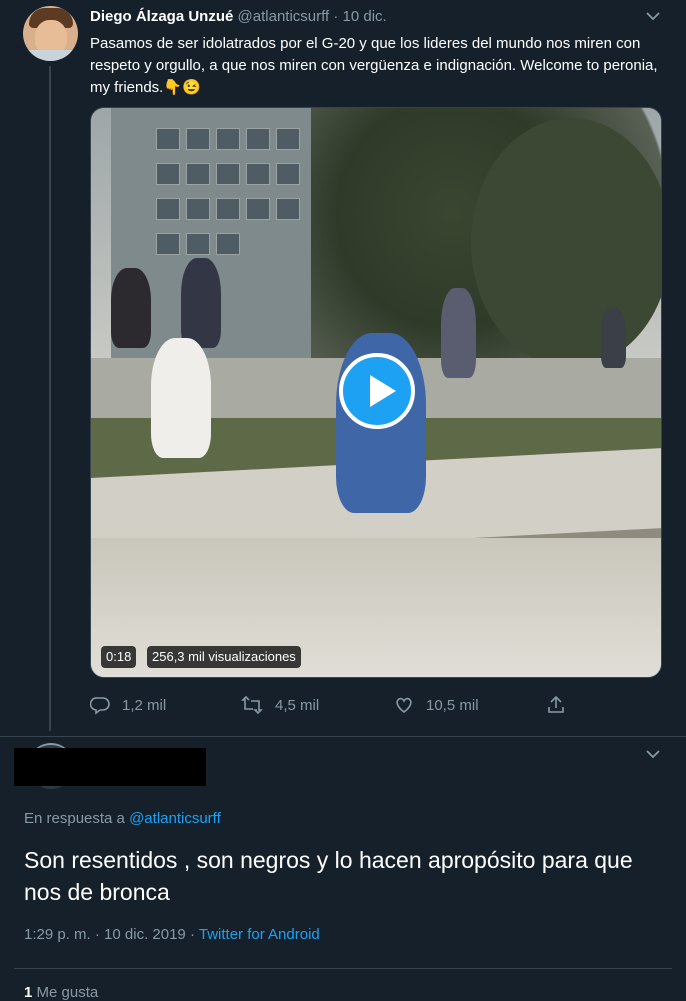 Image resolution: width=686 pixels, height=1001 pixels. I want to click on author-handle: @atlanticsurff, so click(284, 16).